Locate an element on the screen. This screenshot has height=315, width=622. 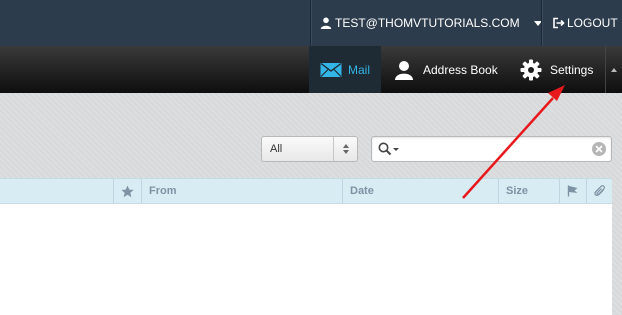
account-menu: TEST@THOMVTUTORIALS.COM is located at coordinates (431, 23).